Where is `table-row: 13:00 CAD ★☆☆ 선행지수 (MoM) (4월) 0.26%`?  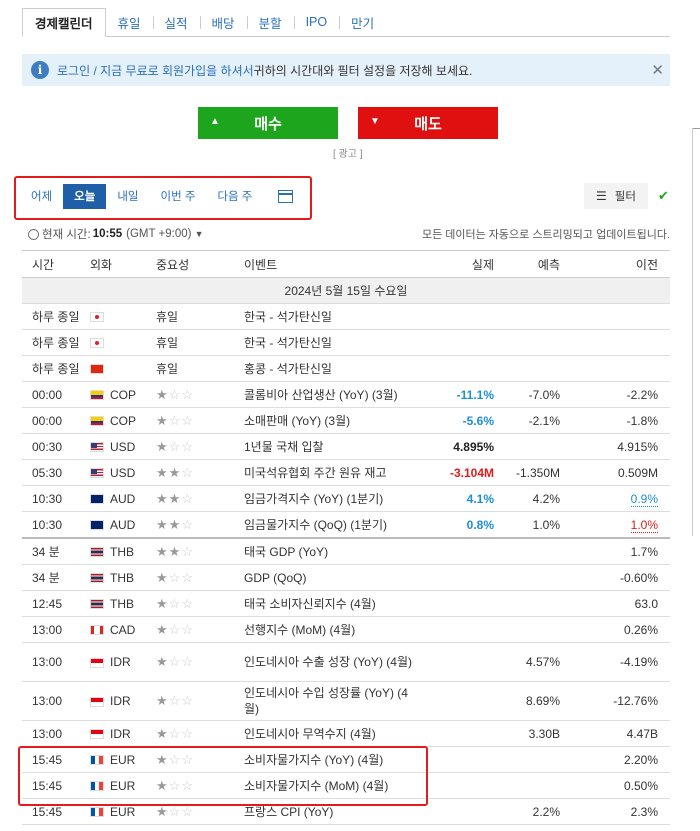
table-row: 13:00 CAD ★☆☆ 선행지수 (MoM) (4월) 0.26% is located at coordinates (346, 629).